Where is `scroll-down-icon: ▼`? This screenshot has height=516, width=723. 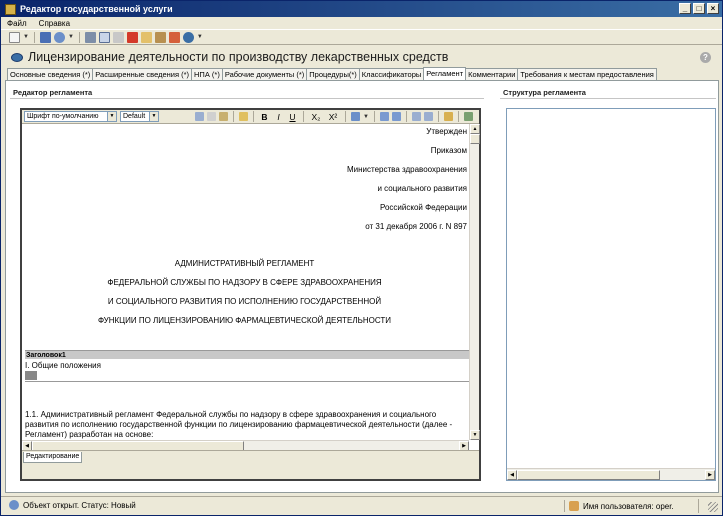
scroll-down-icon: ▼ is located at coordinates (475, 435).